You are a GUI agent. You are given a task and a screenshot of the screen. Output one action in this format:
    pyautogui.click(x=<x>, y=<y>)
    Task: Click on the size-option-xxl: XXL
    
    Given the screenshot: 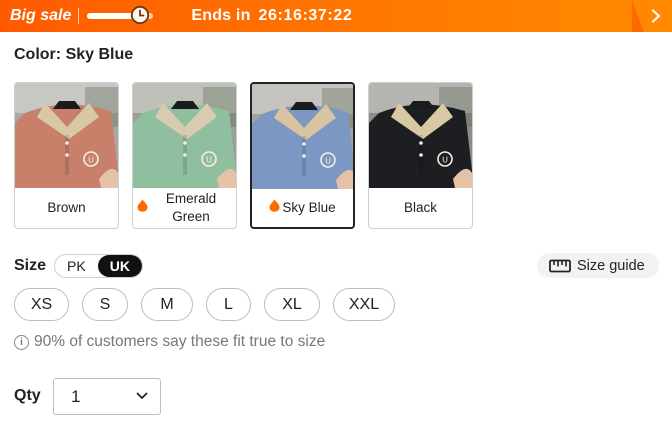 What is the action you would take?
    pyautogui.click(x=364, y=304)
    